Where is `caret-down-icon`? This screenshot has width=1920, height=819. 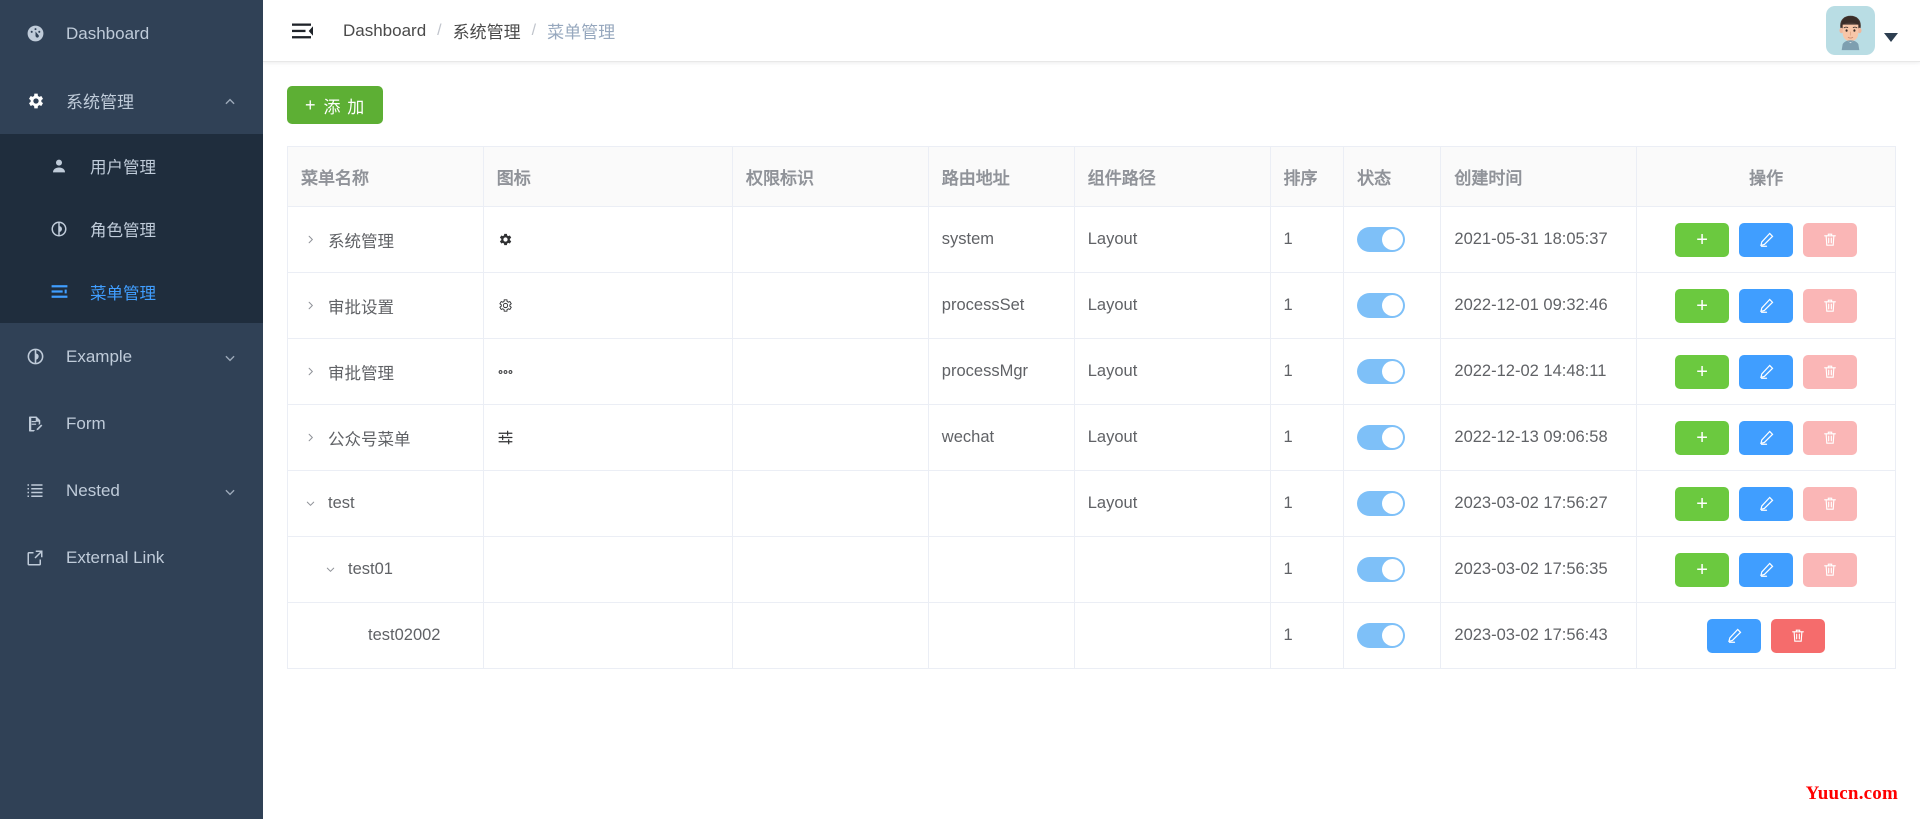
caret-down-icon is located at coordinates (1891, 37).